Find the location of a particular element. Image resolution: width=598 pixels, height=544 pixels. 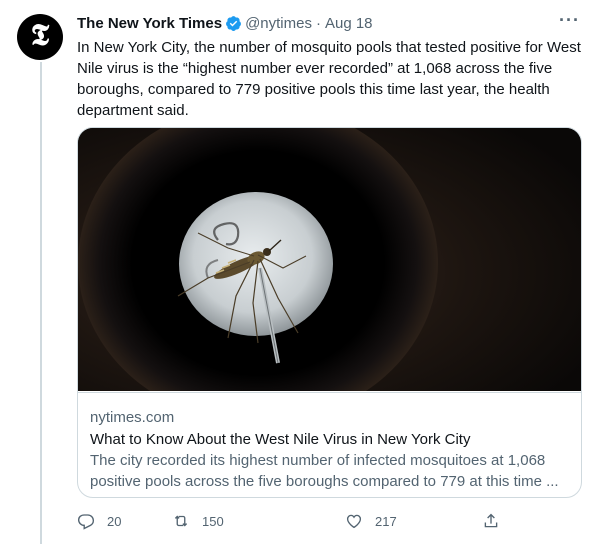

like-button: 217 is located at coordinates (371, 521).